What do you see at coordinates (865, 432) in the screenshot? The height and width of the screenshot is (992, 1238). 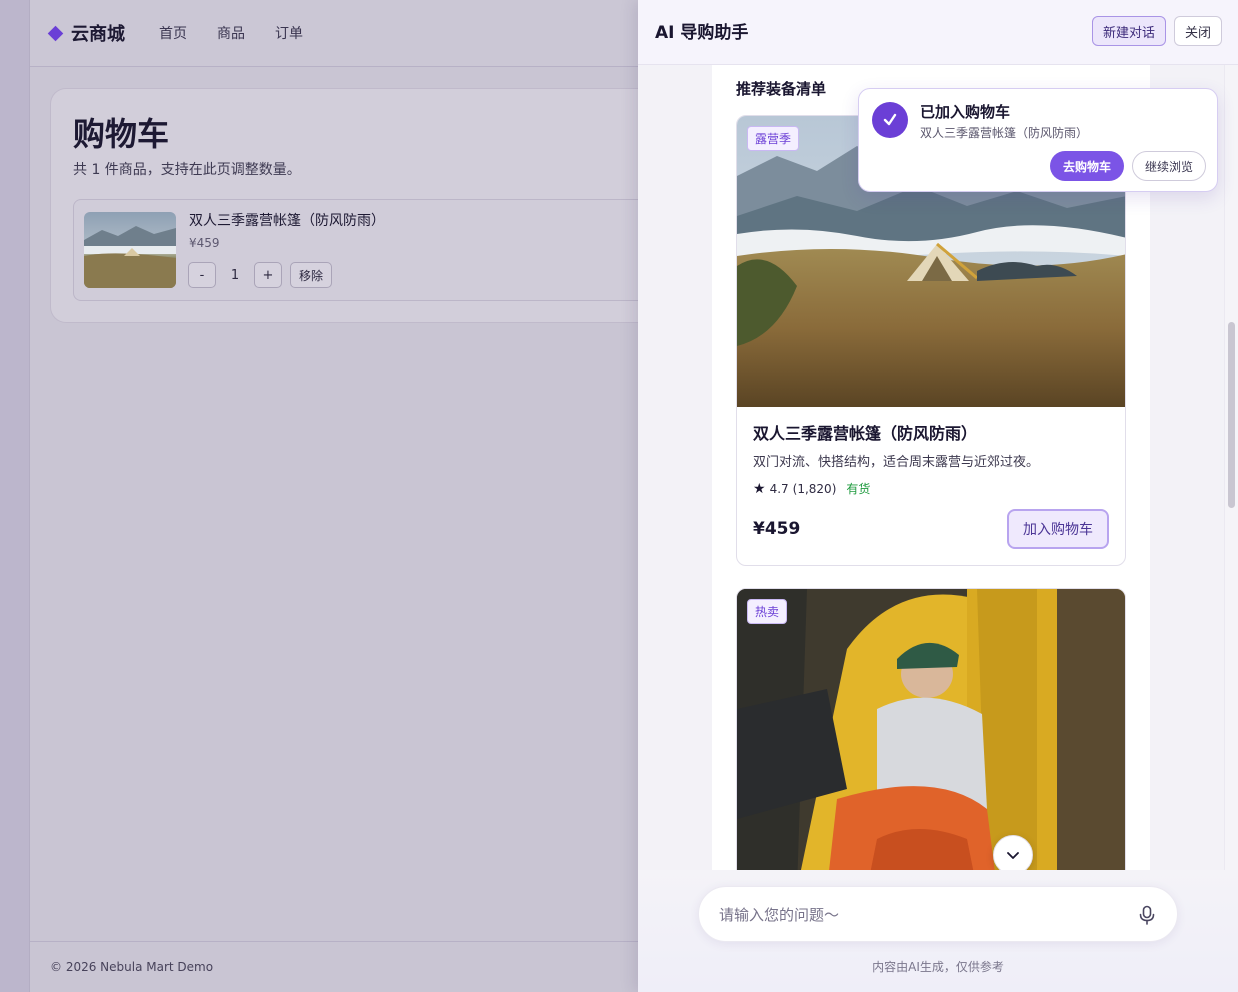 I see `product-name: 双人三季露营帐篷（防风防雨）` at bounding box center [865, 432].